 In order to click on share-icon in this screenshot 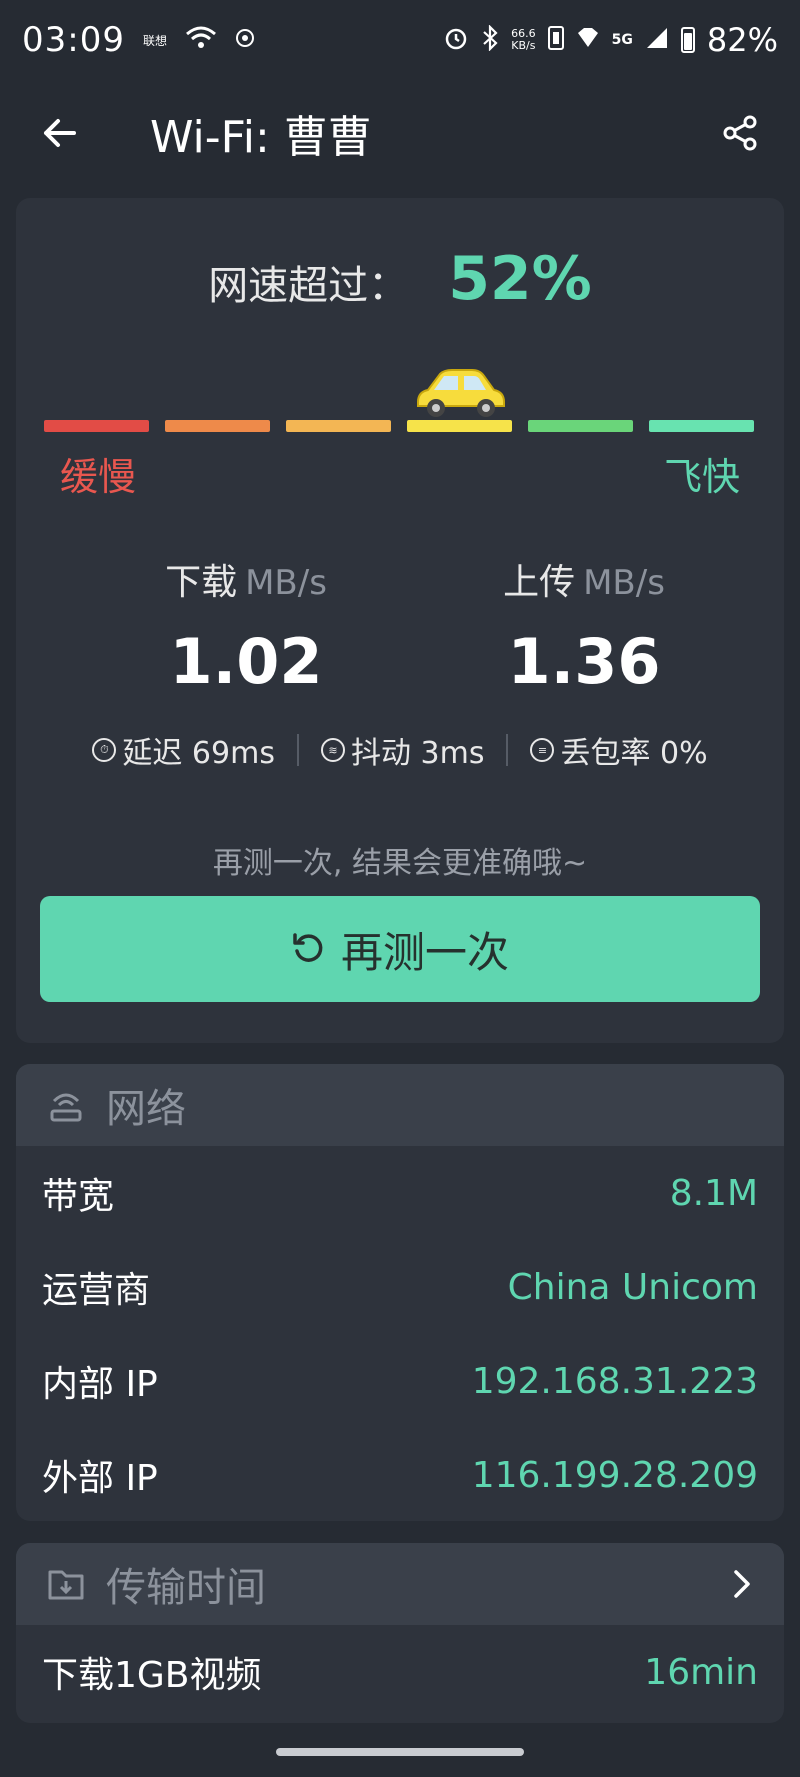, I will do `click(740, 132)`.